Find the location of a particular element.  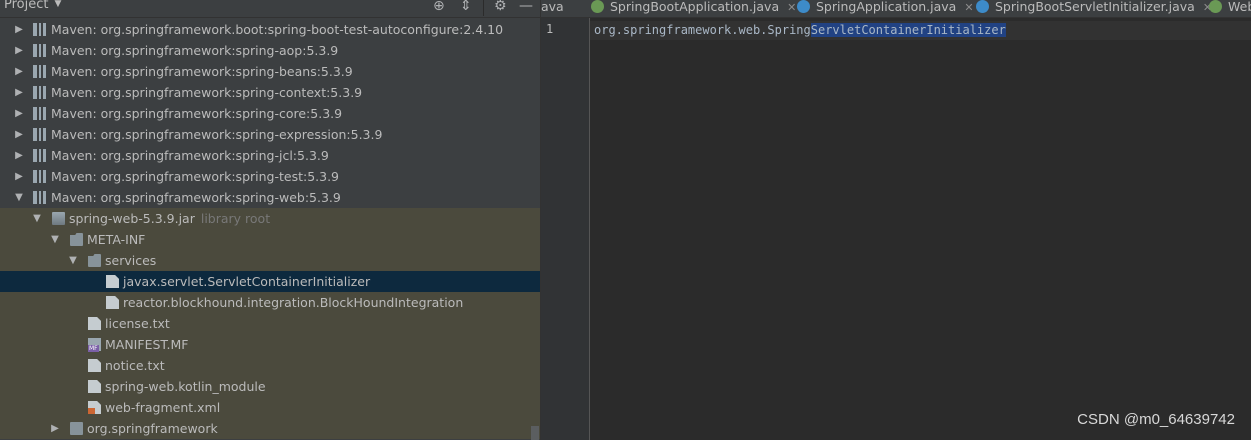

tab-label: SpringApplication.java is located at coordinates (886, 7).